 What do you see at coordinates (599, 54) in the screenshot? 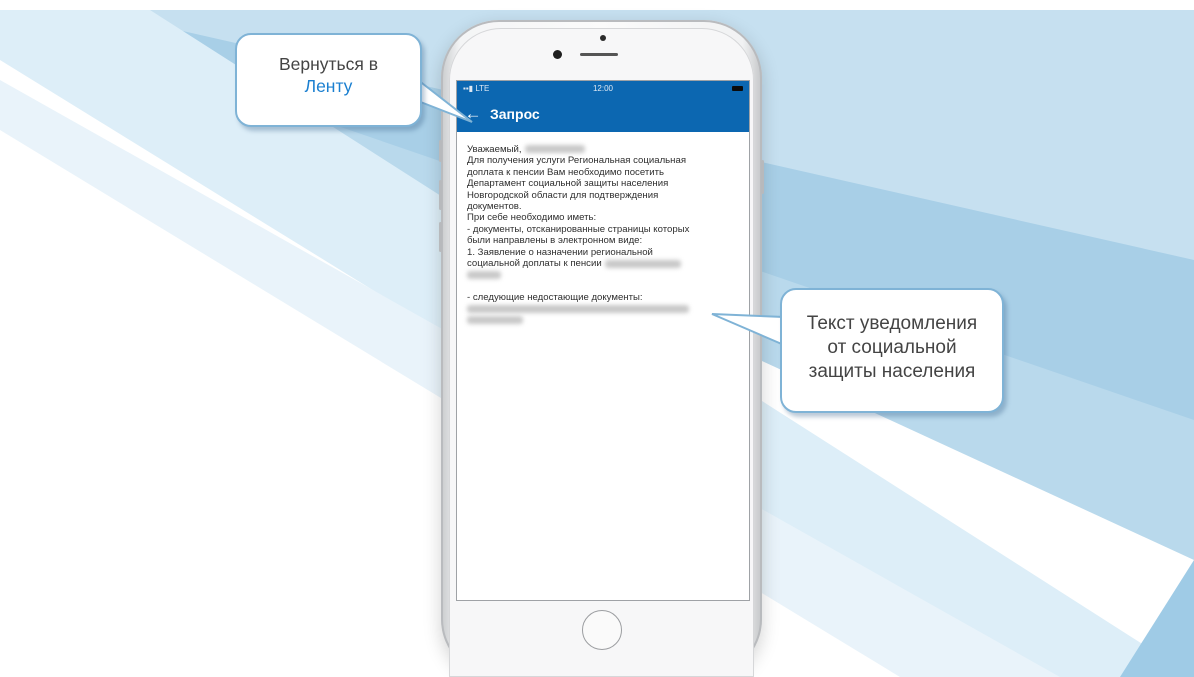
I see `earpiece-speaker` at bounding box center [599, 54].